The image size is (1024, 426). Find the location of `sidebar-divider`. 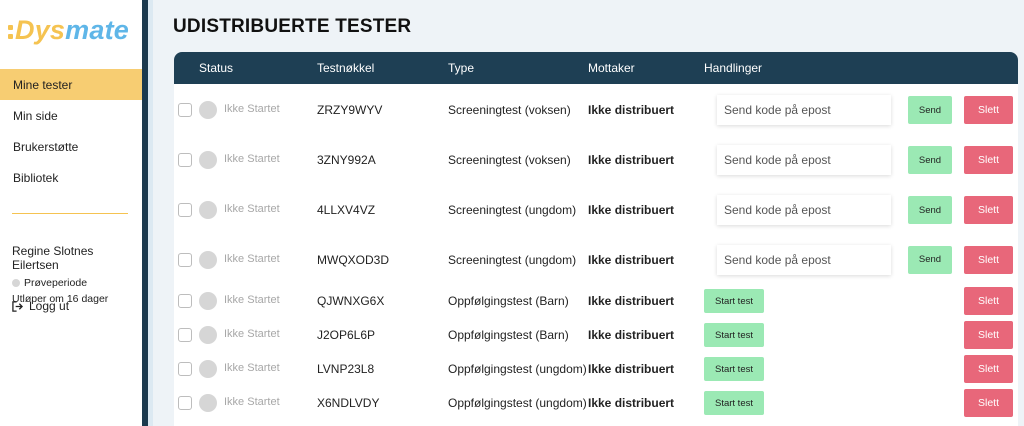

sidebar-divider is located at coordinates (70, 213).